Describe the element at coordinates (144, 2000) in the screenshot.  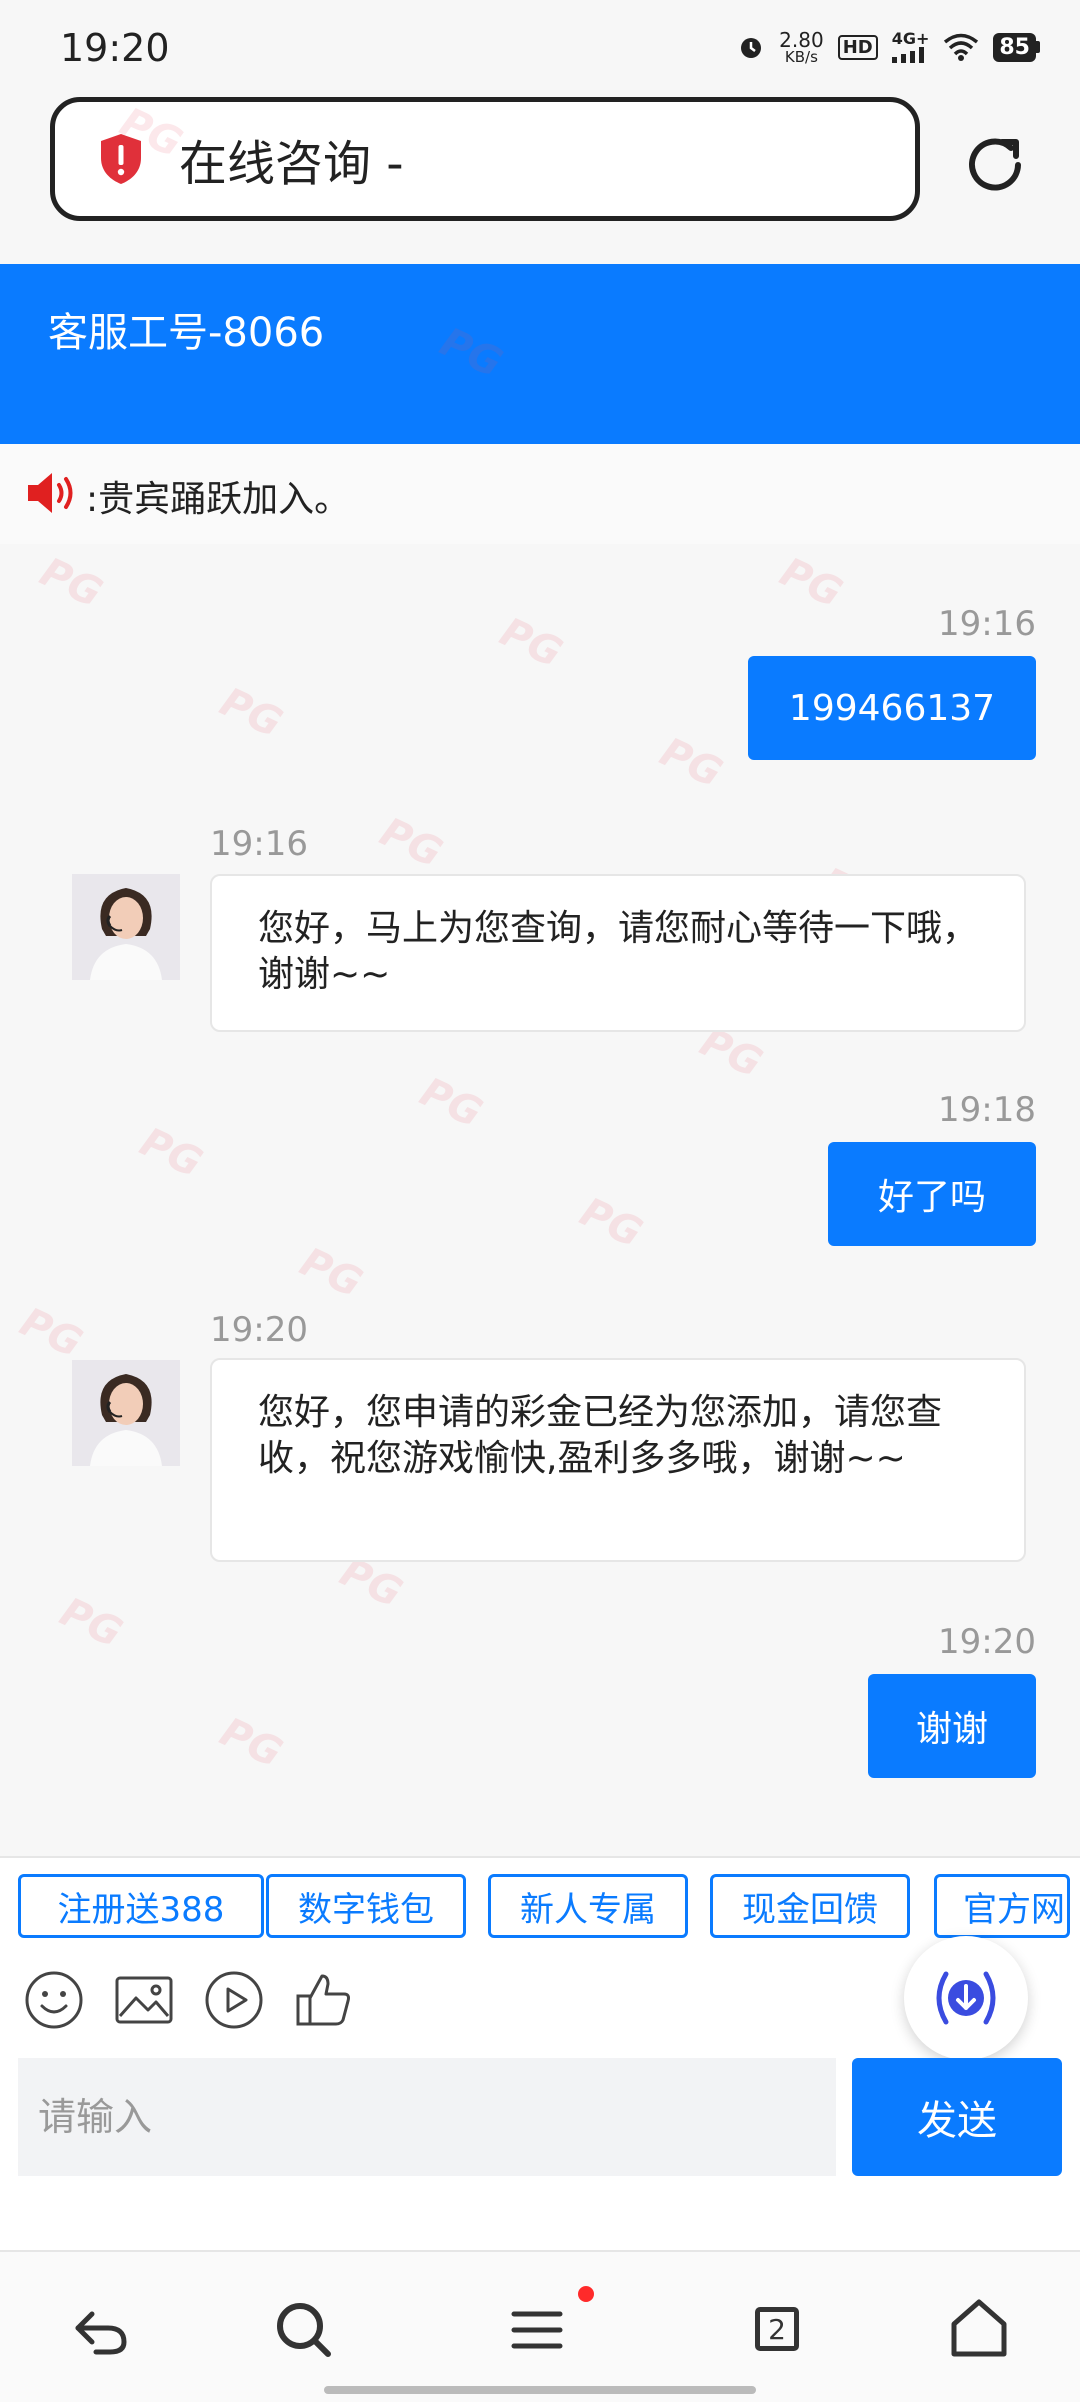
I see `image-icon` at that location.